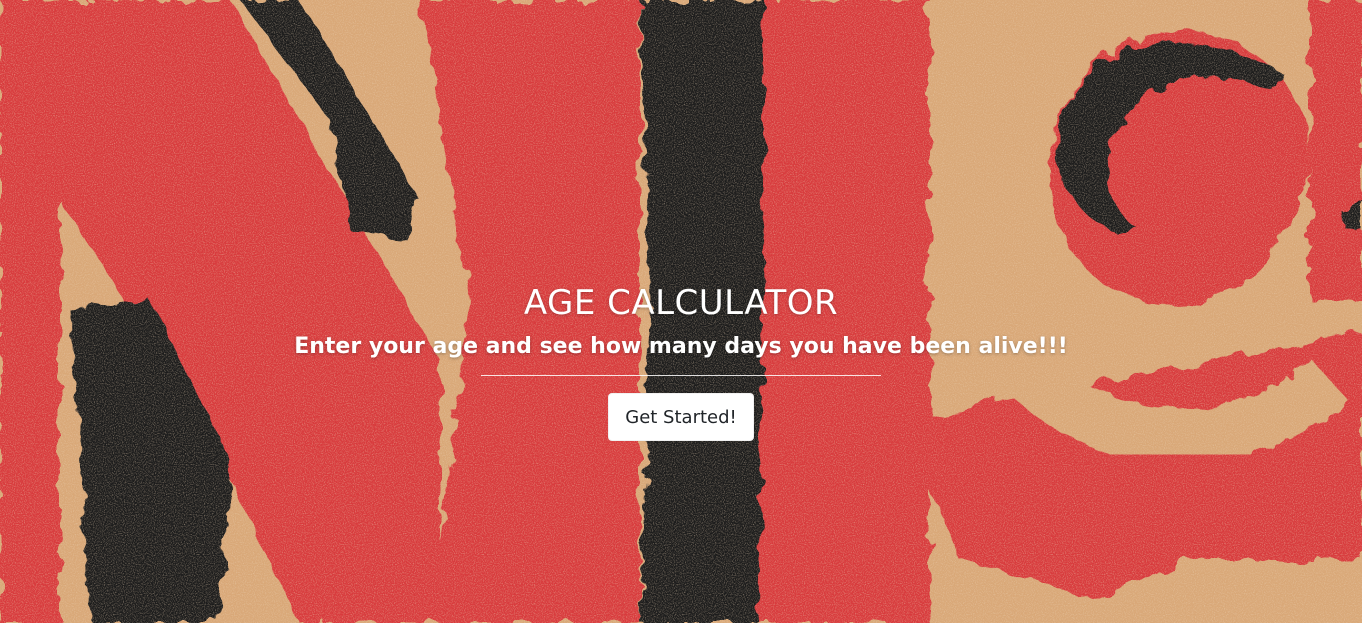 The width and height of the screenshot is (1362, 623). Describe the element at coordinates (681, 375) in the screenshot. I see `divider` at that location.